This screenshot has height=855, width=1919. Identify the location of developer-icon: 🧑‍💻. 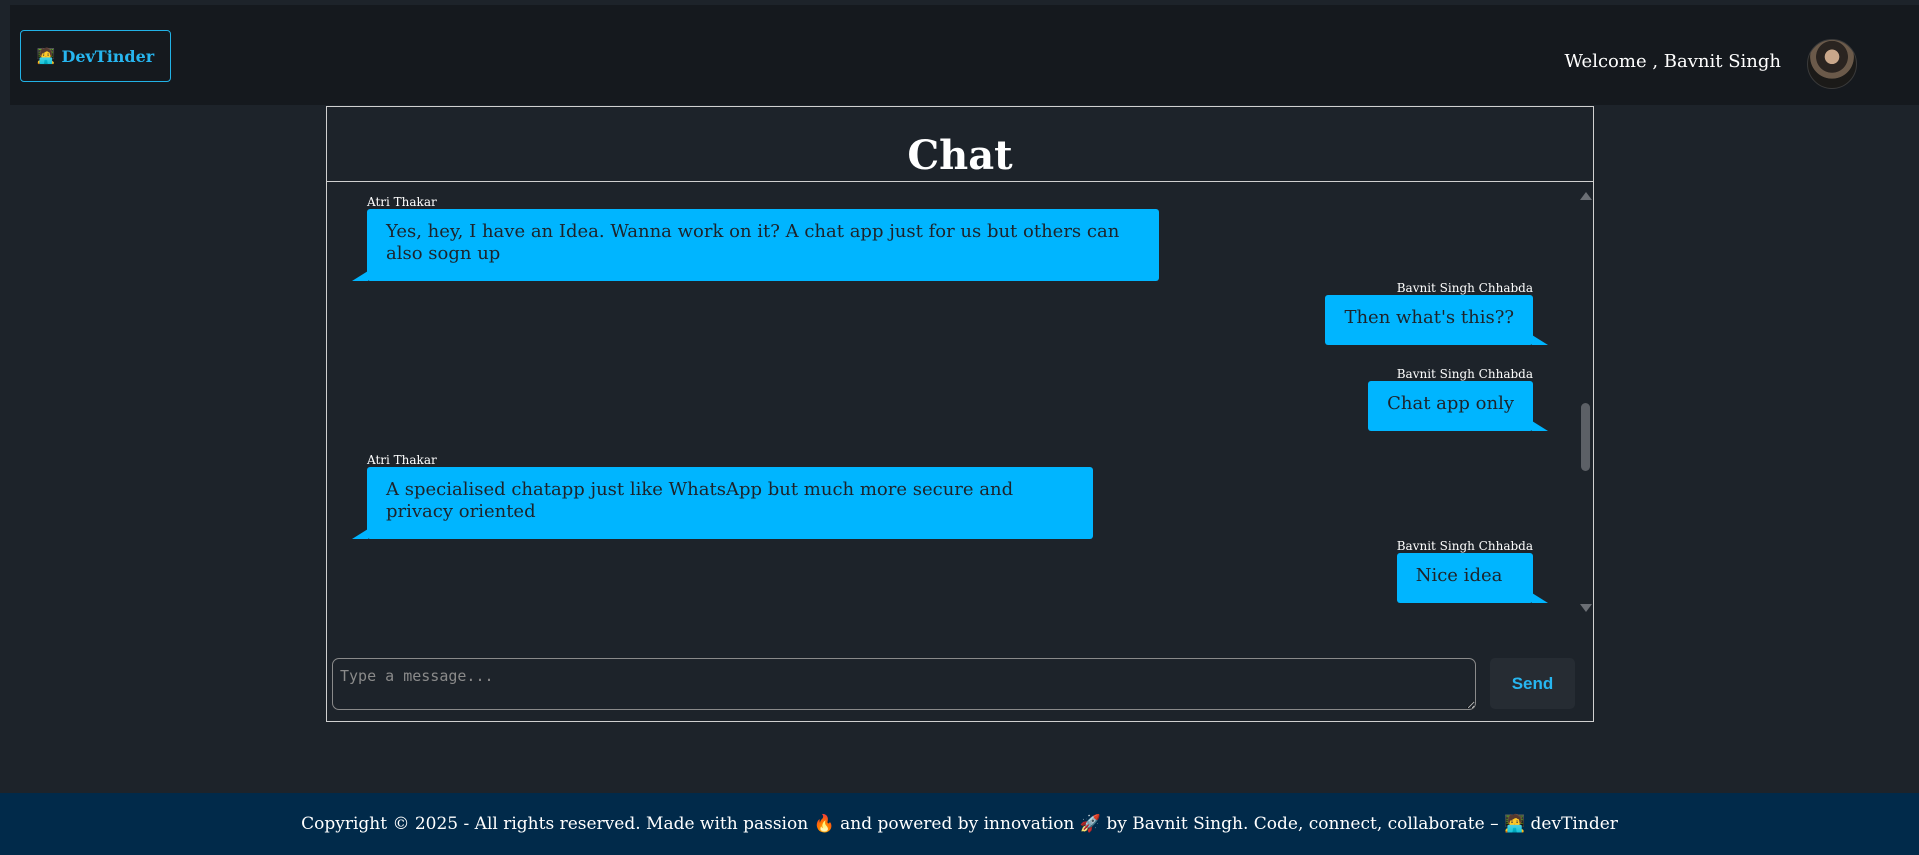
(46, 56).